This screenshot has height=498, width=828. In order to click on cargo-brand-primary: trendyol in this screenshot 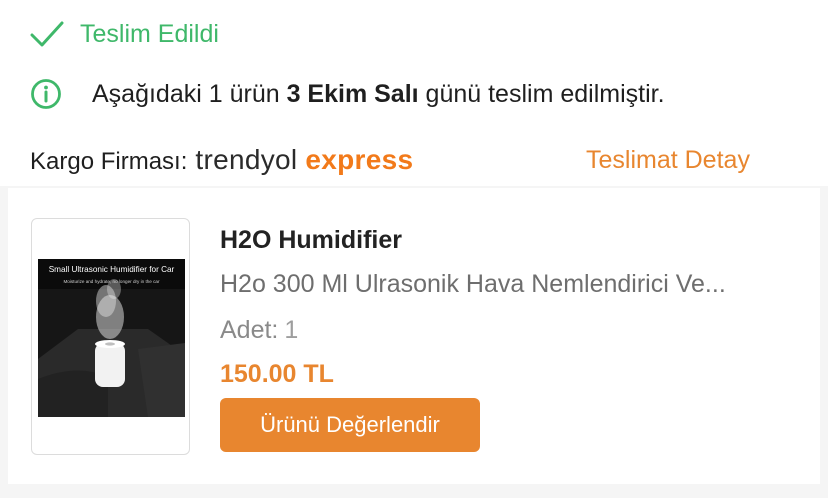, I will do `click(246, 159)`.